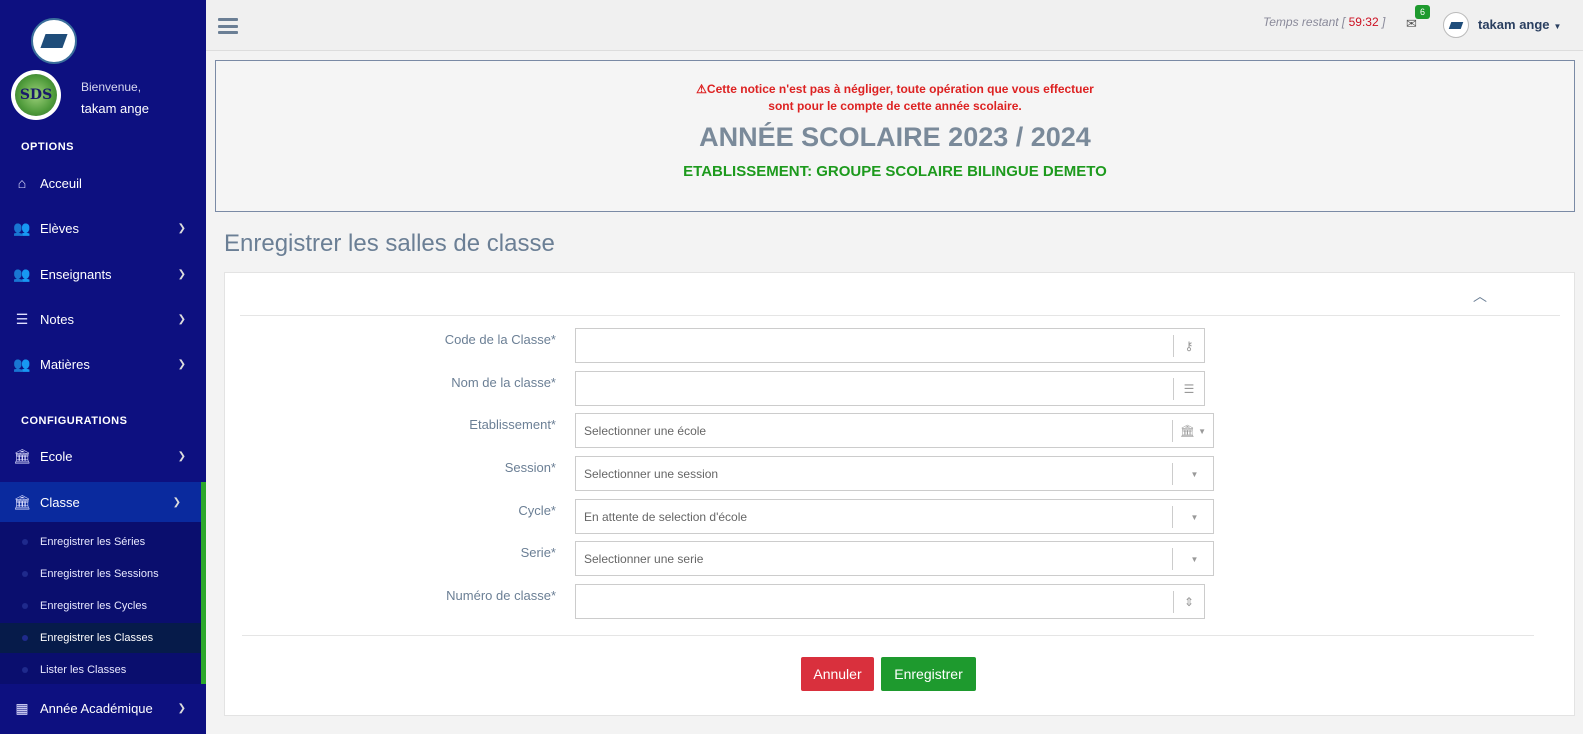 The width and height of the screenshot is (1583, 734). I want to click on avatar-text: SDS, so click(36, 95).